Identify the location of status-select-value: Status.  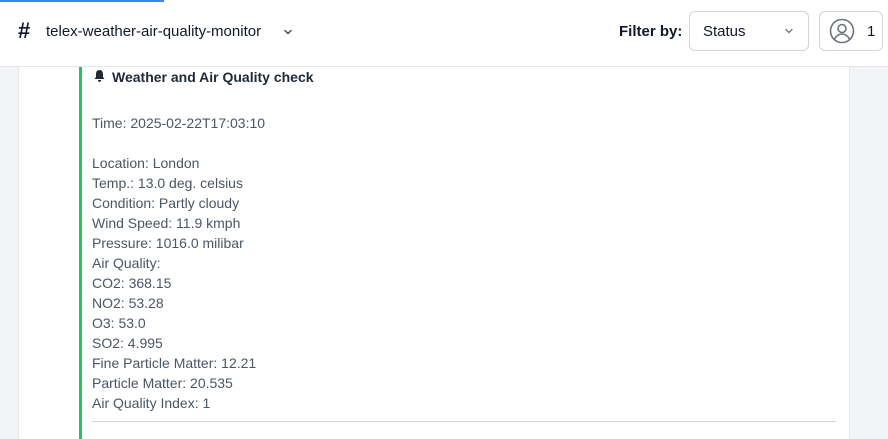
(724, 31).